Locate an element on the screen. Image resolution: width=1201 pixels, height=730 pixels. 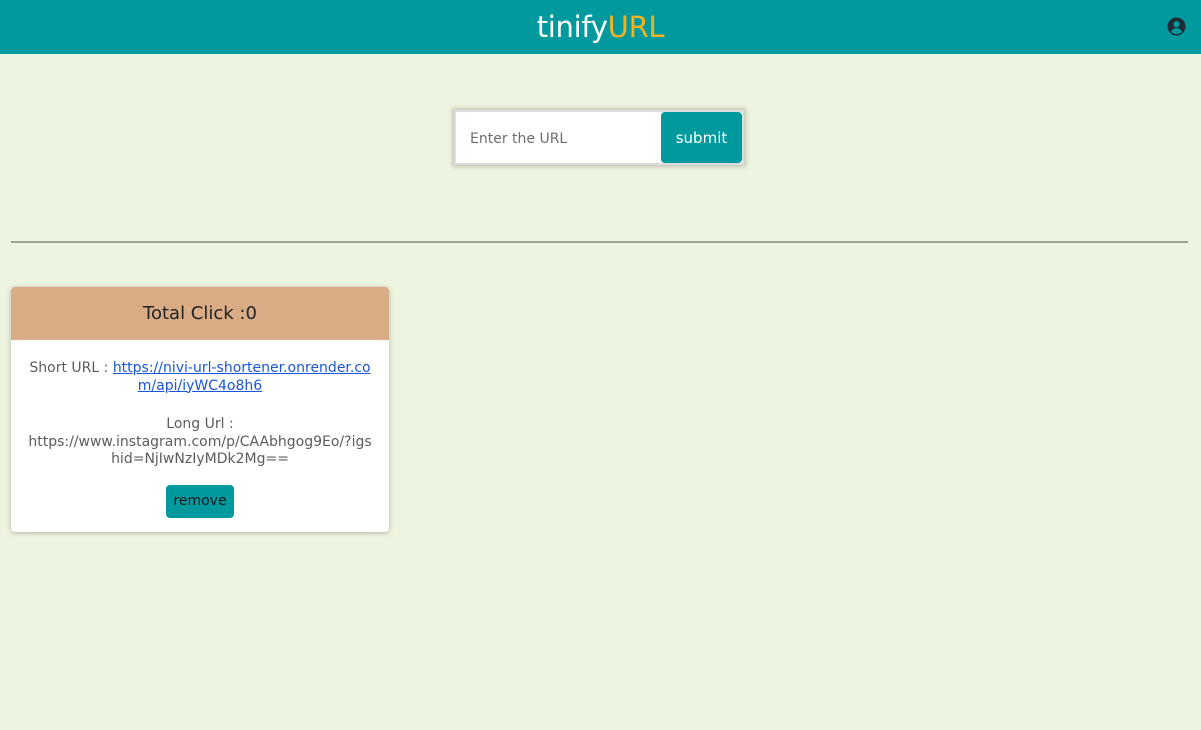
navbar: tinifyURL is located at coordinates (600, 27).